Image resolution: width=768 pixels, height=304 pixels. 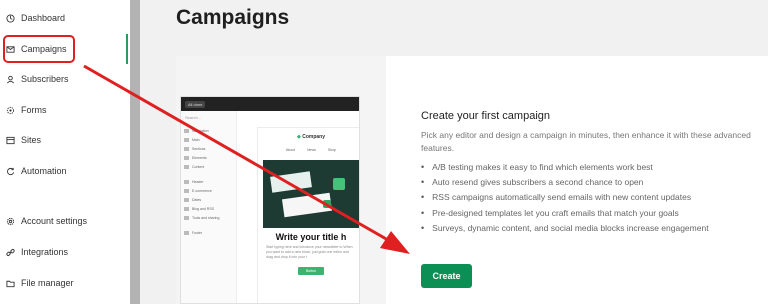 I want to click on mockup-heading: Write your title h, so click(x=311, y=237).